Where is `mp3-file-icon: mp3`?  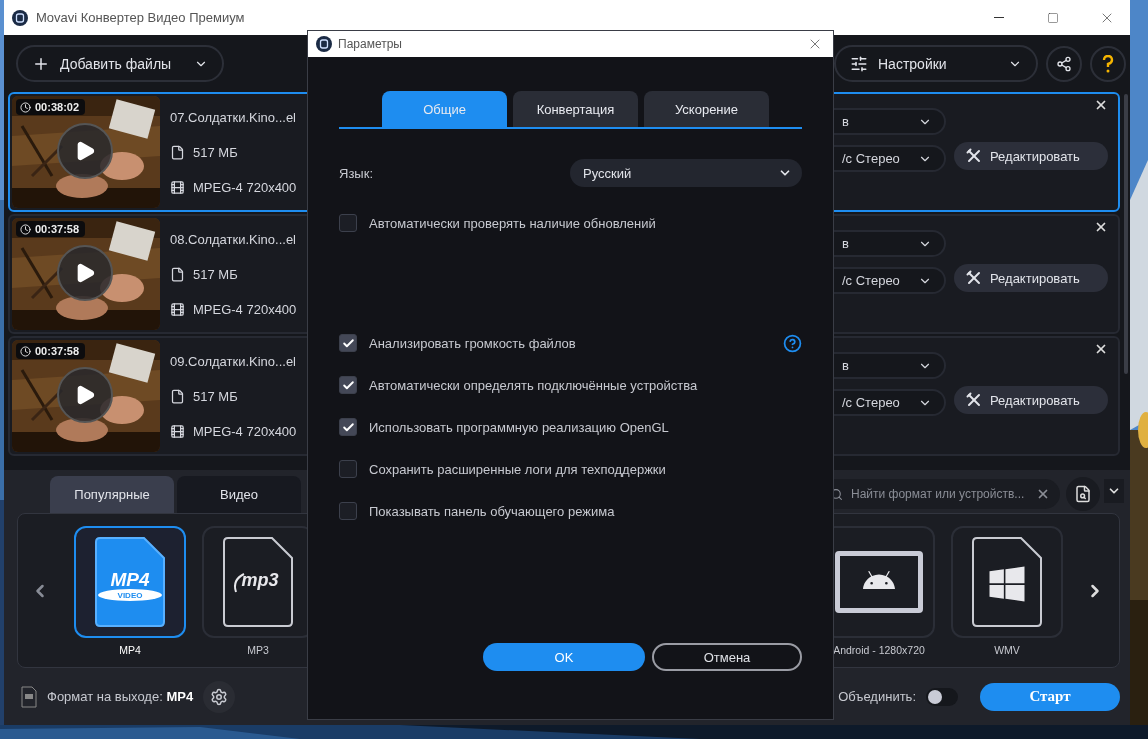
mp3-file-icon: mp3 is located at coordinates (258, 581).